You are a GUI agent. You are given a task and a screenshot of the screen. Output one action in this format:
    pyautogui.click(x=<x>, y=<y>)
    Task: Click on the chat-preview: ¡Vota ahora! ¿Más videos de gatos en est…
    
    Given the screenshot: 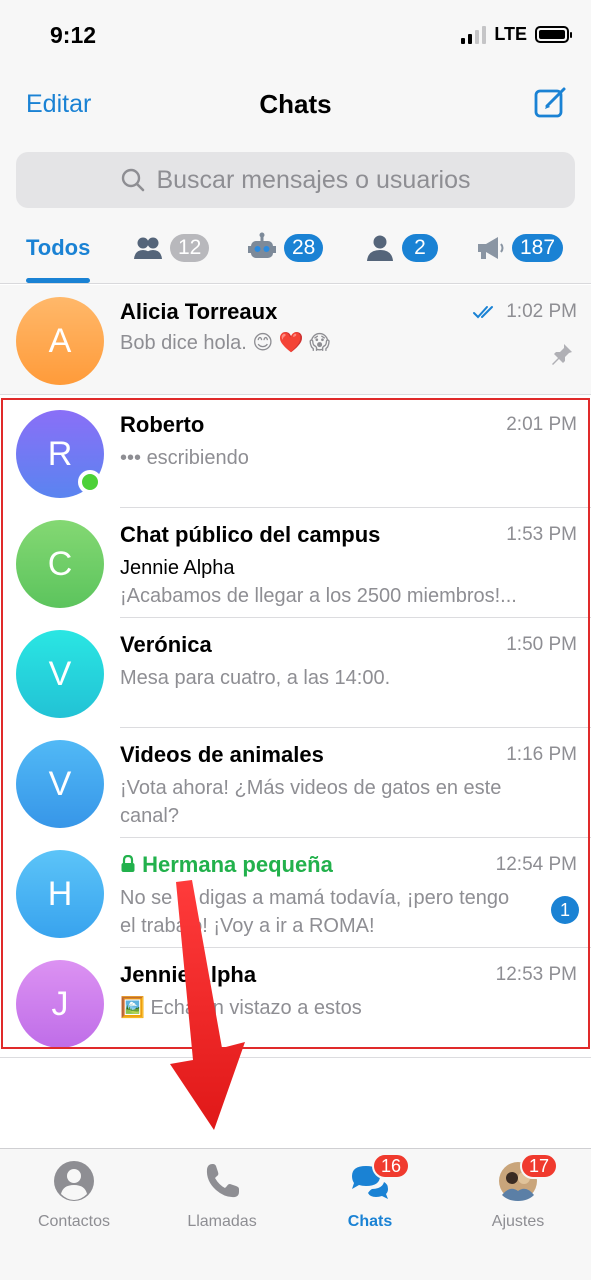 What is the action you would take?
    pyautogui.click(x=311, y=802)
    